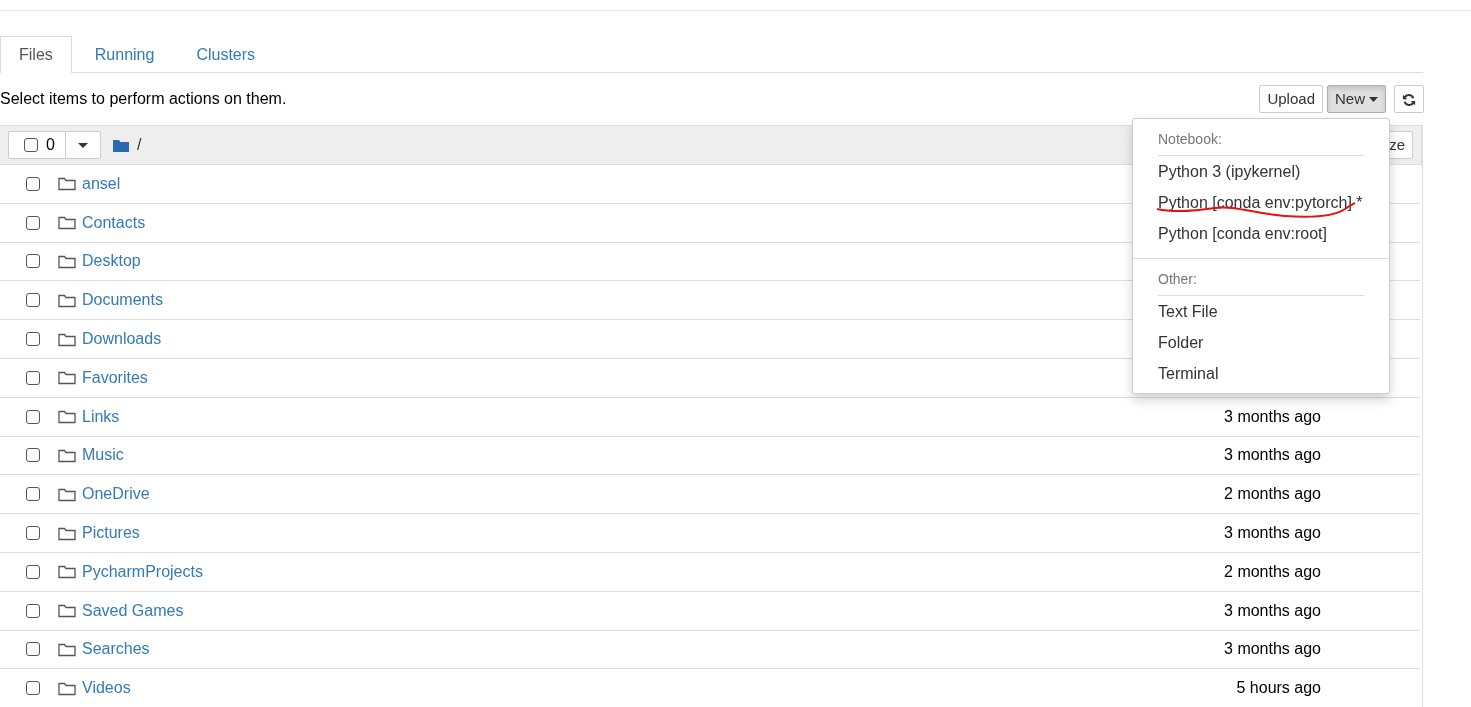  Describe the element at coordinates (122, 300) in the screenshot. I see `folder-link: Documents` at that location.